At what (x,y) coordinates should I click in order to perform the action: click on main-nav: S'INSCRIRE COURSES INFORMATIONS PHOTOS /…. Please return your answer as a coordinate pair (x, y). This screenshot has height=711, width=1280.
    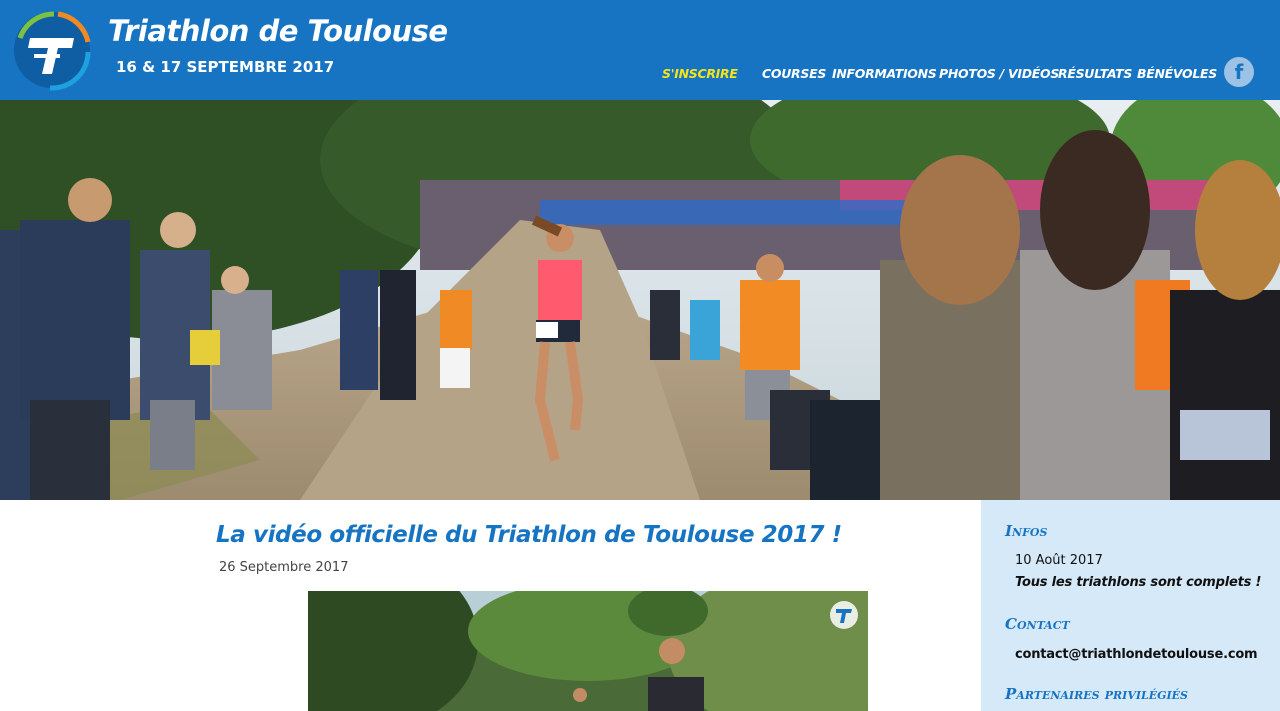
    Looking at the image, I should click on (640, 76).